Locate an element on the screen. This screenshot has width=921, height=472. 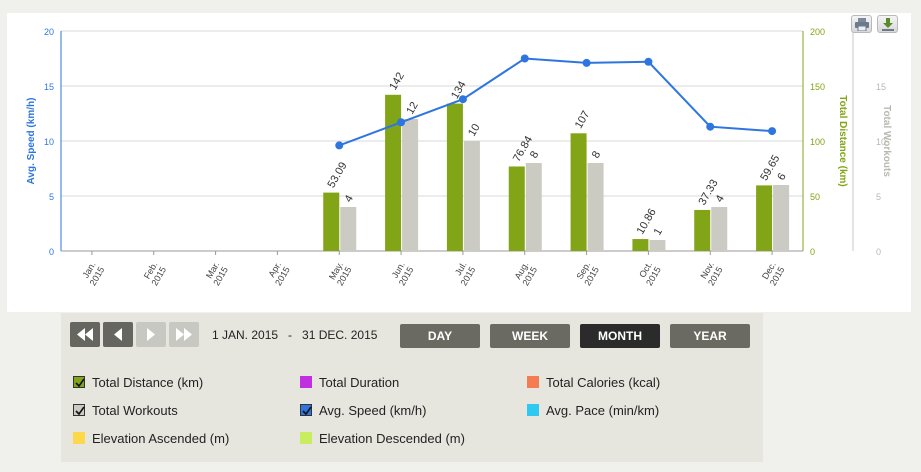
fast-forward-icon is located at coordinates (184, 334).